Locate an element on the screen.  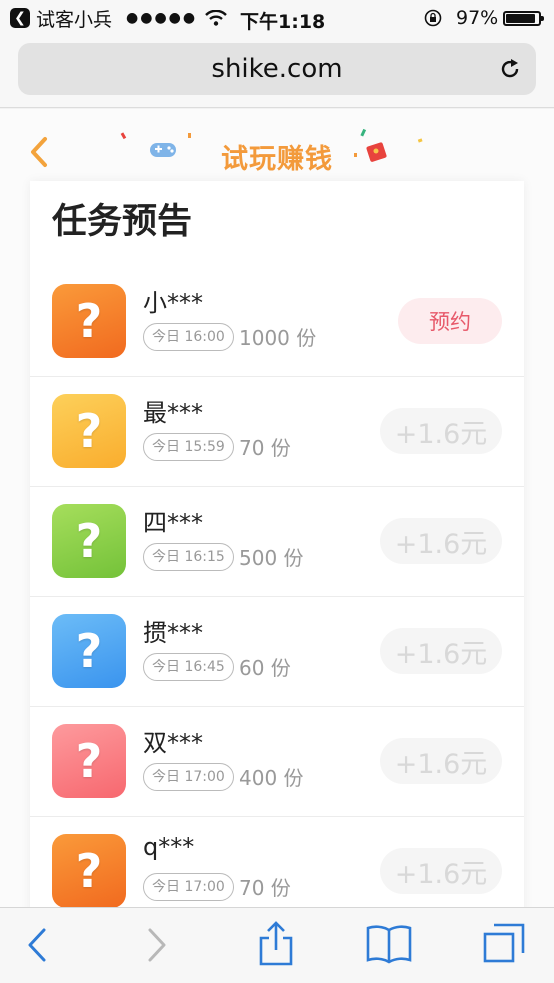
task-row: ? 双*** 今日 17:00 400 份 +1.6元 is located at coordinates (277, 762).